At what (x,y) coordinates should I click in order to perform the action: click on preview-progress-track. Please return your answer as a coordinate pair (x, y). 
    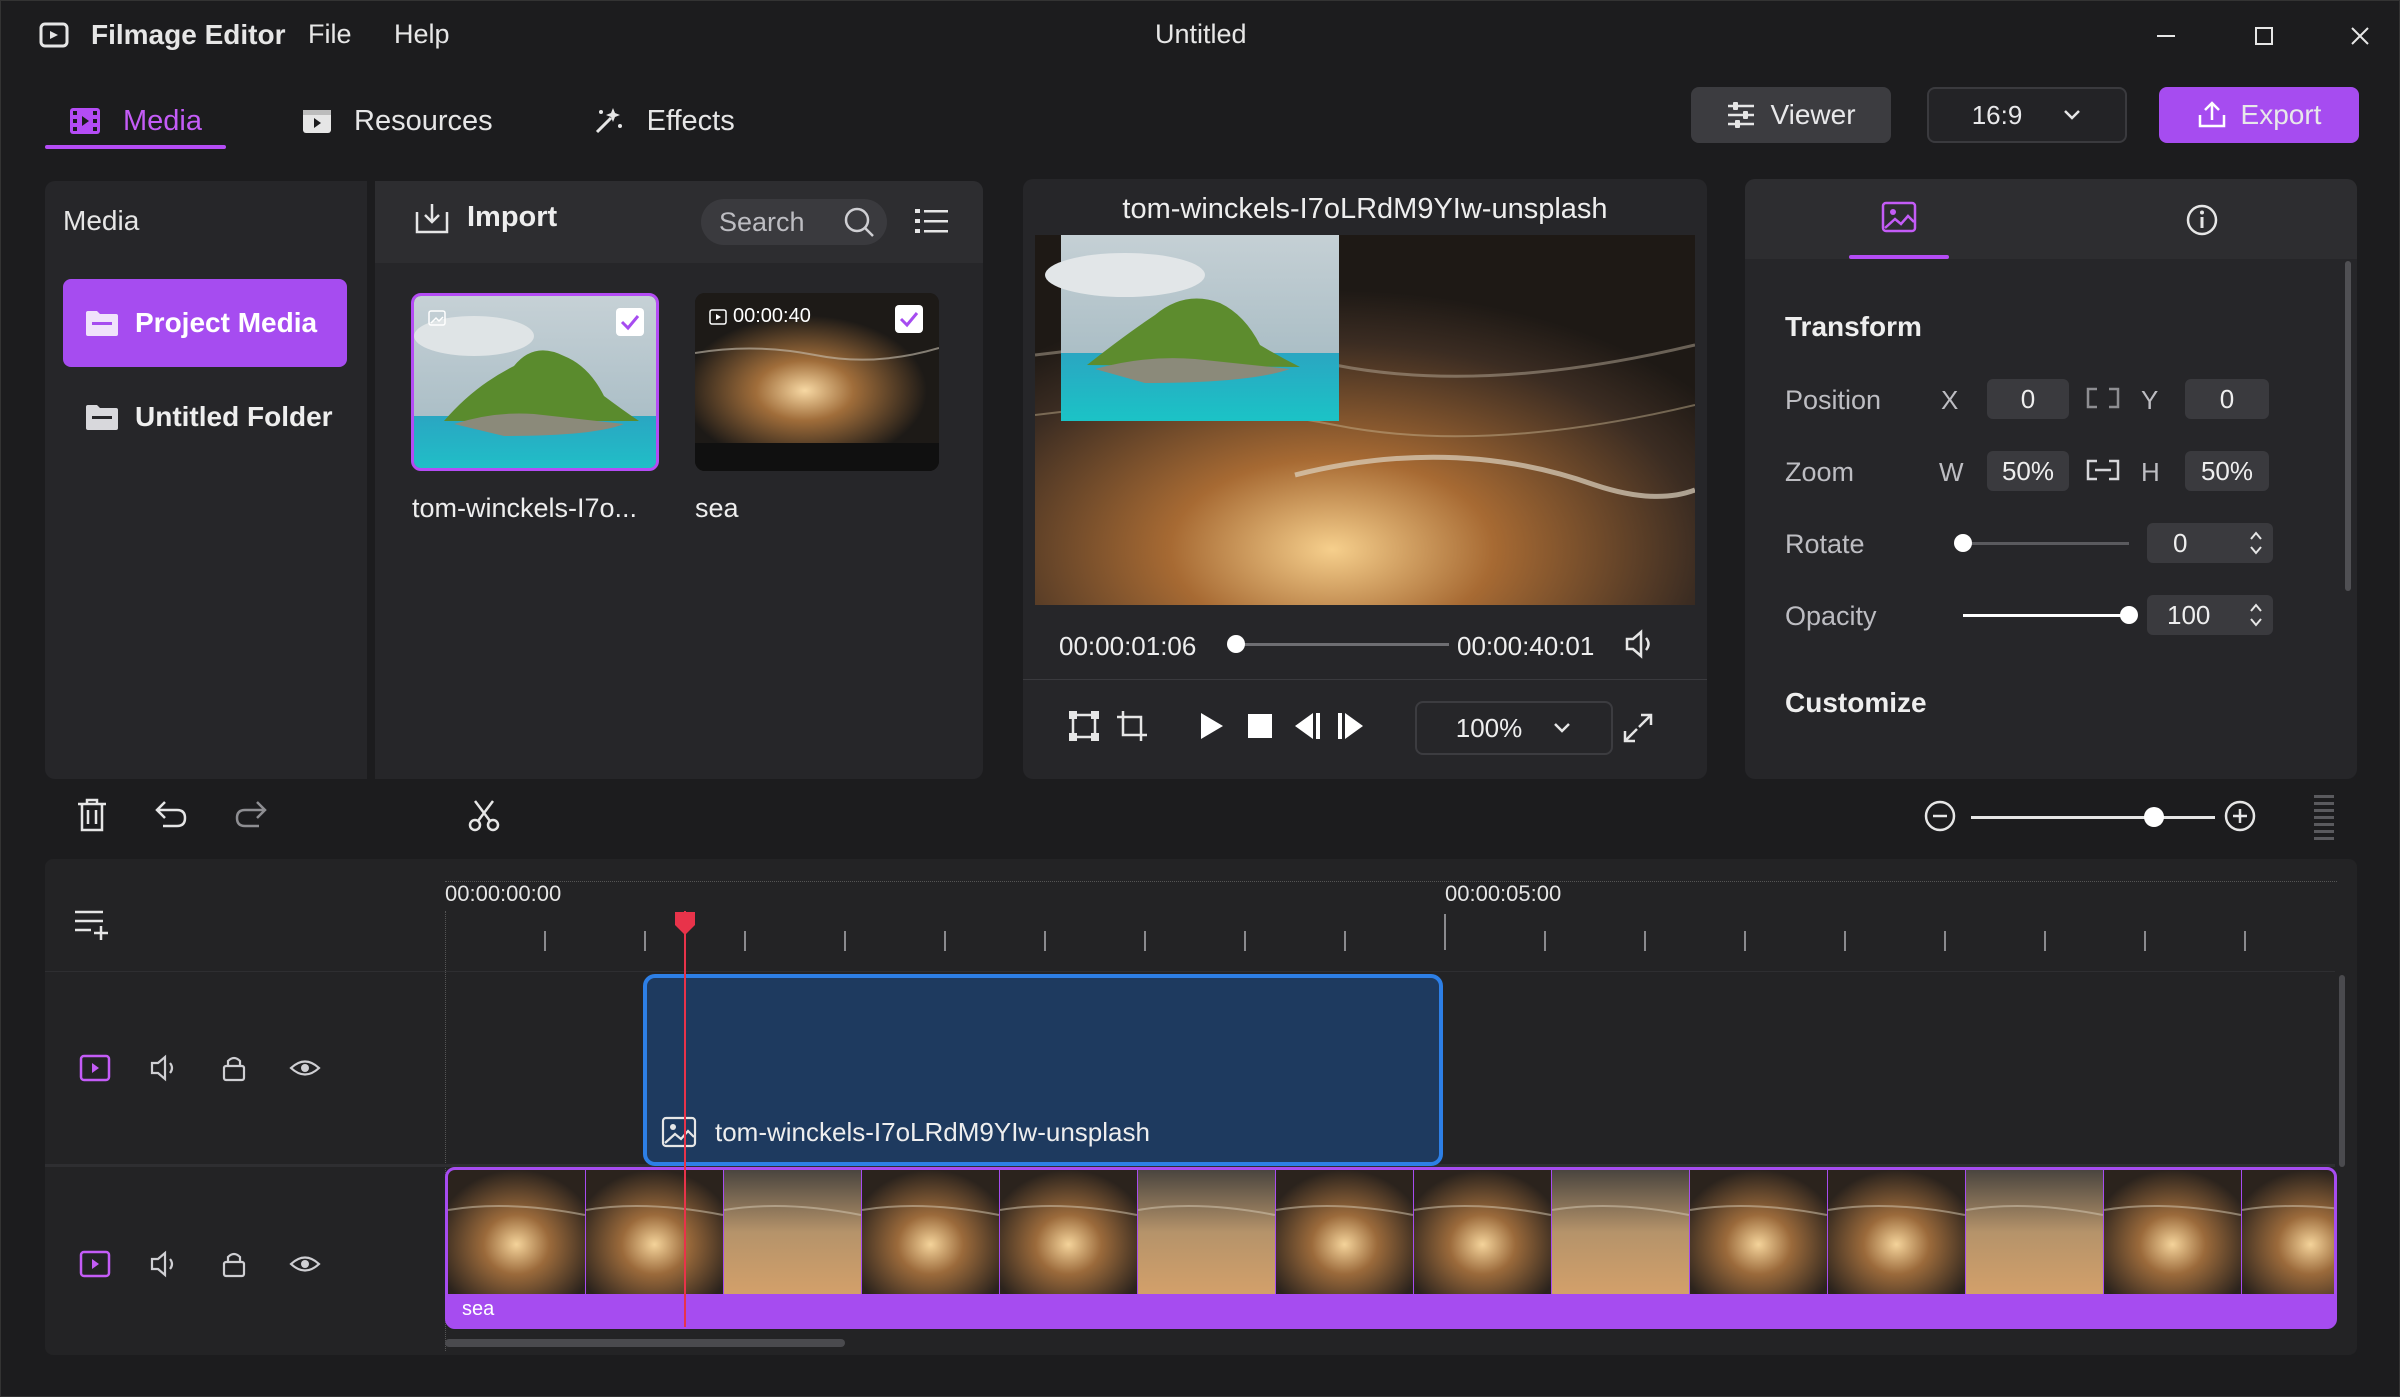
    Looking at the image, I should click on (1337, 644).